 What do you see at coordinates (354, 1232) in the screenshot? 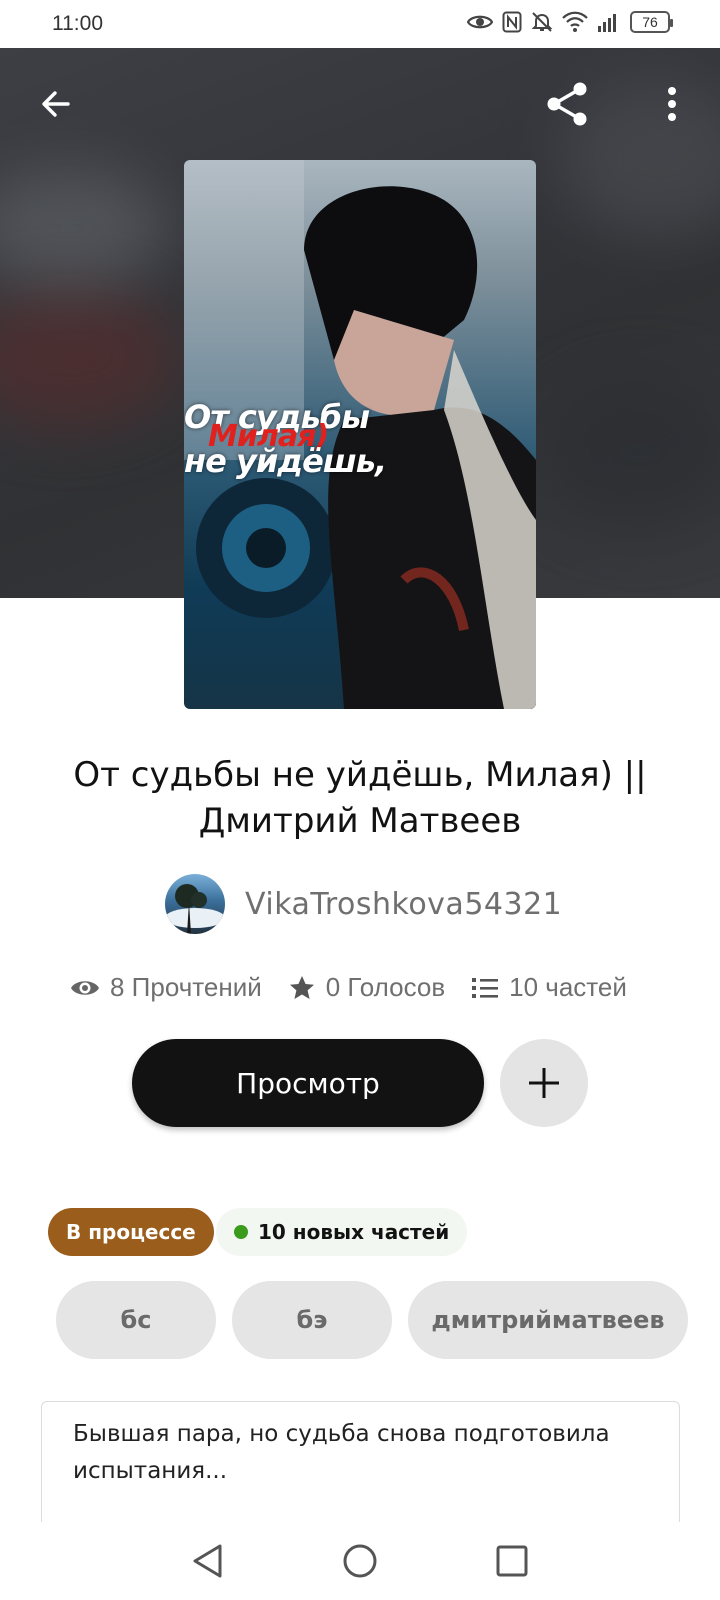
I see `new-parts-label: 10 новых частей` at bounding box center [354, 1232].